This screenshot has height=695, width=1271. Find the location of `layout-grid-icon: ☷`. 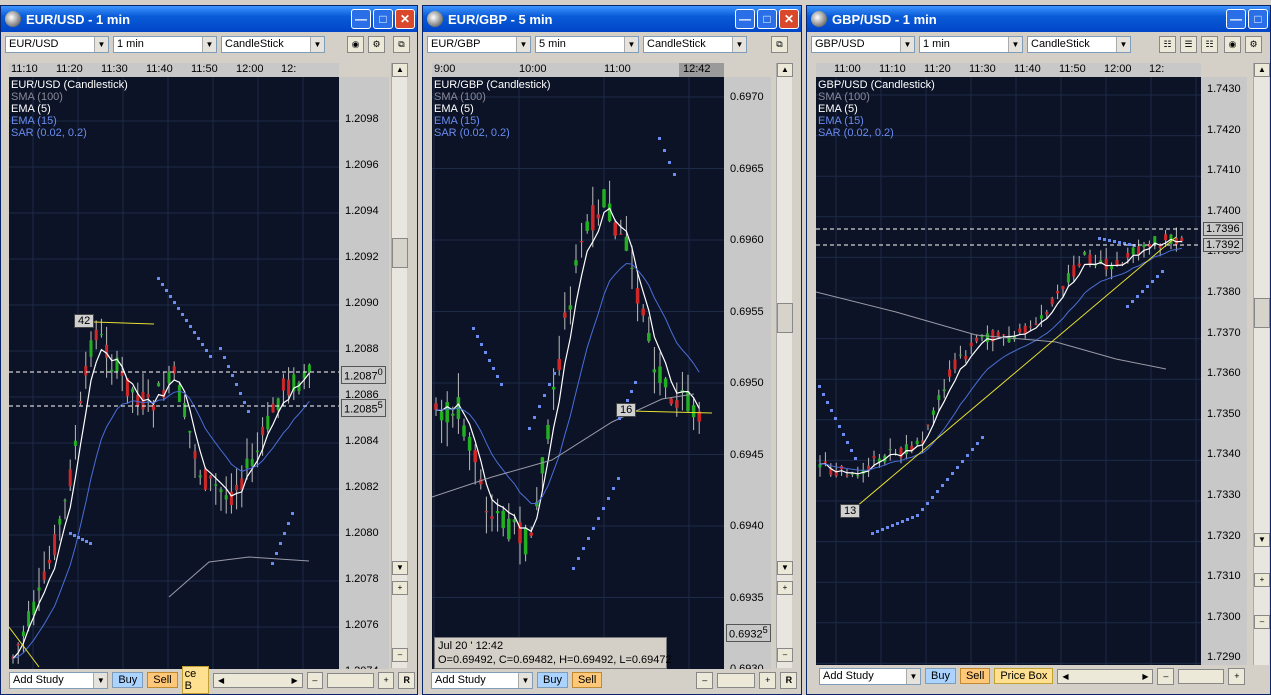

layout-grid-icon: ☷ is located at coordinates (1167, 44).